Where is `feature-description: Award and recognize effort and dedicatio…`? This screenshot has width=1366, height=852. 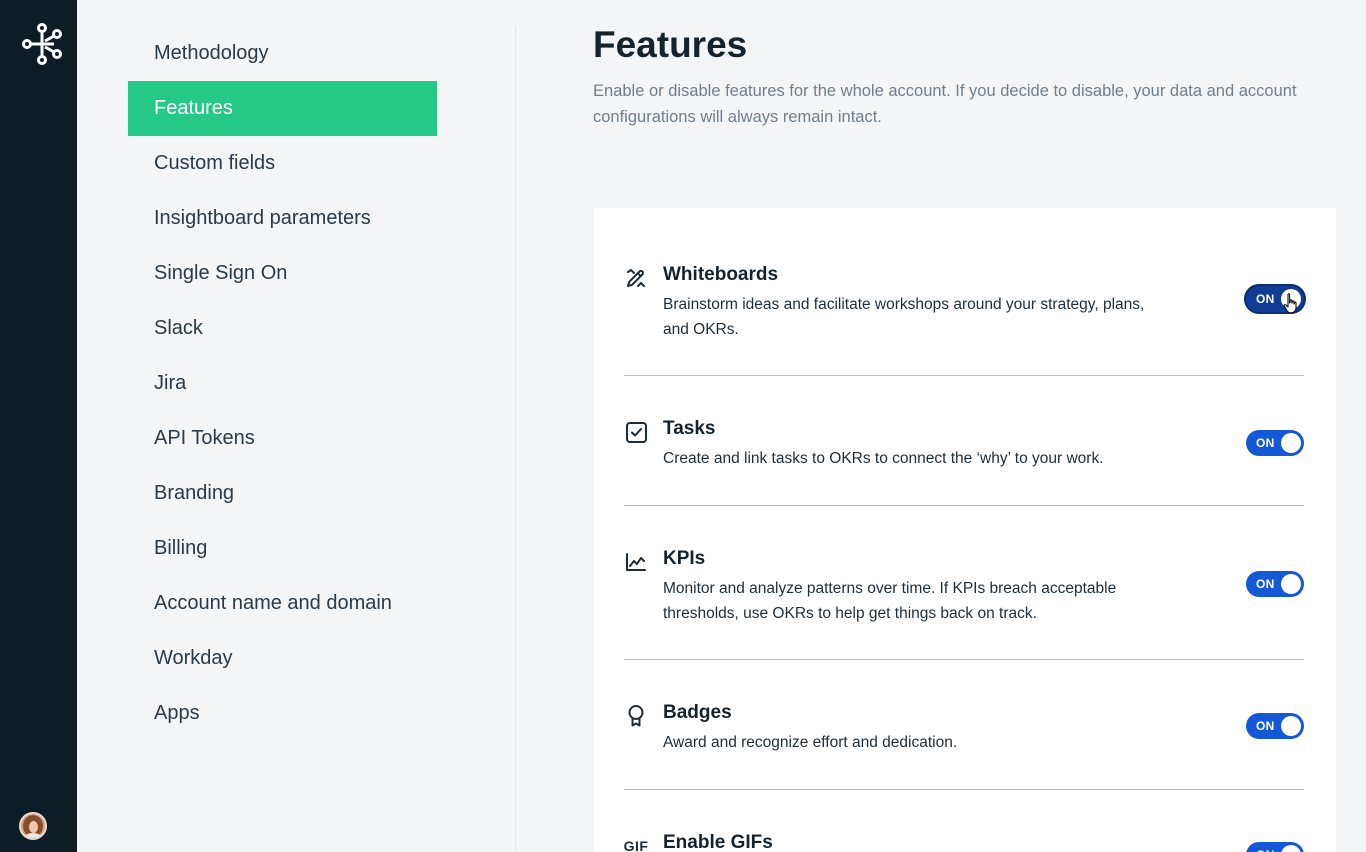
feature-description: Award and recognize effort and dedicatio… is located at coordinates (810, 742).